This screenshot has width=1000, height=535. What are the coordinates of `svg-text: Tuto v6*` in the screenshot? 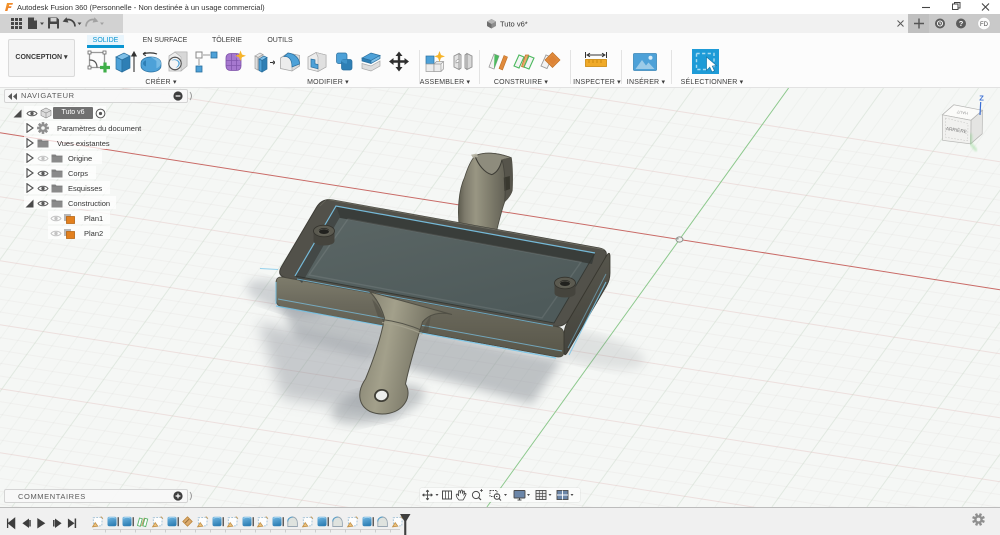 It's located at (514, 24).